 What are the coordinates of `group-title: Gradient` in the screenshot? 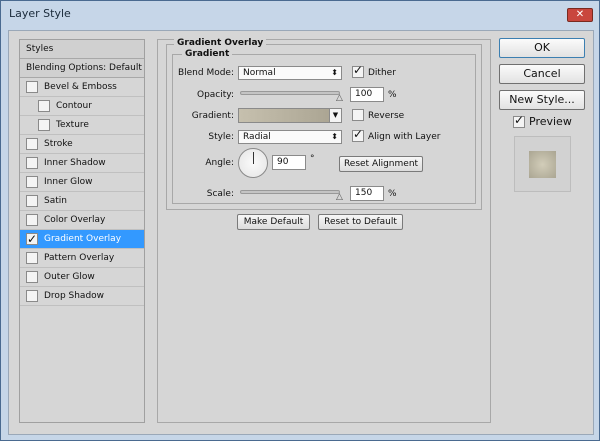 It's located at (207, 54).